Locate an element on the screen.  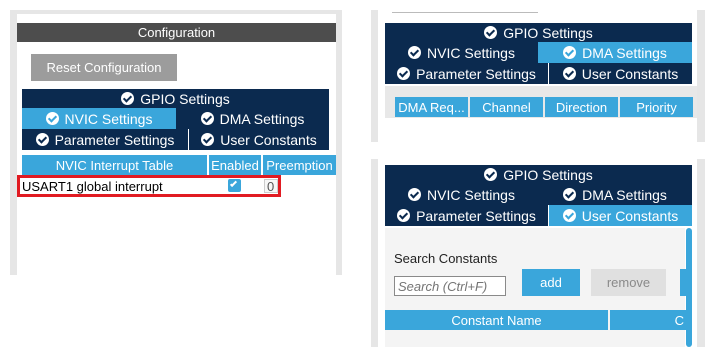
checkmark-icon is located at coordinates (233, 183).